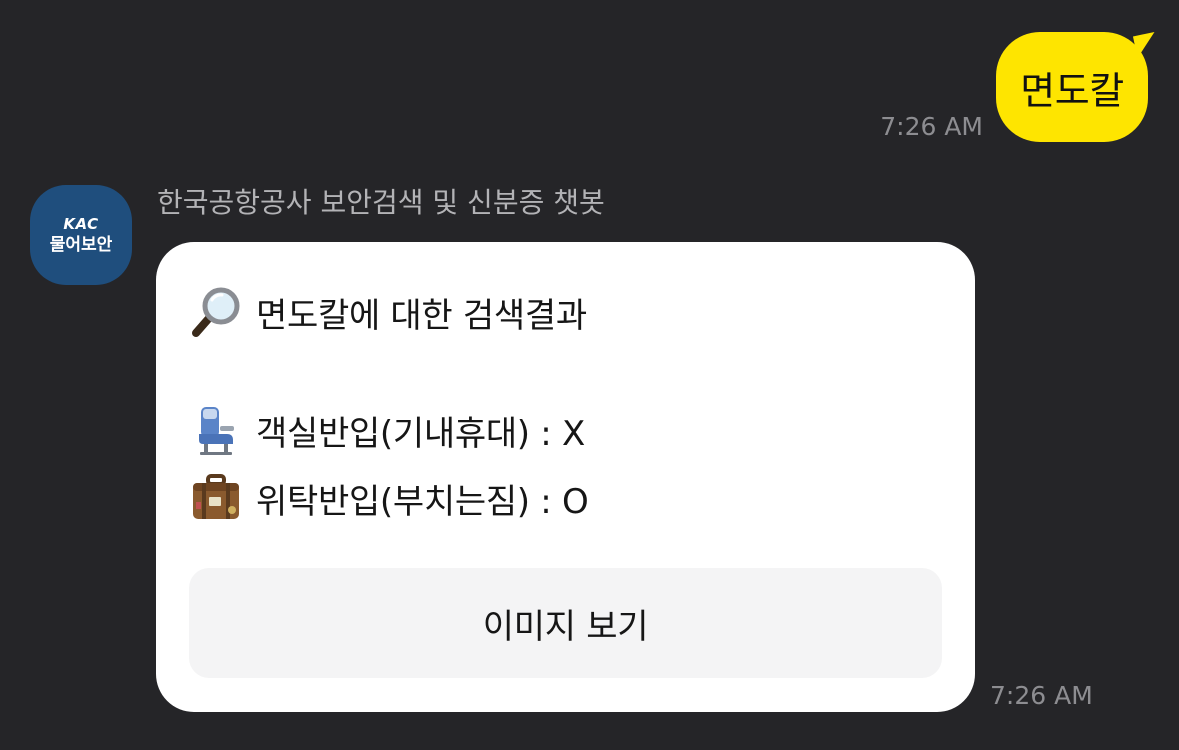 This screenshot has height=750, width=1179. I want to click on user-message-bubble: 면도칼, so click(1078, 86).